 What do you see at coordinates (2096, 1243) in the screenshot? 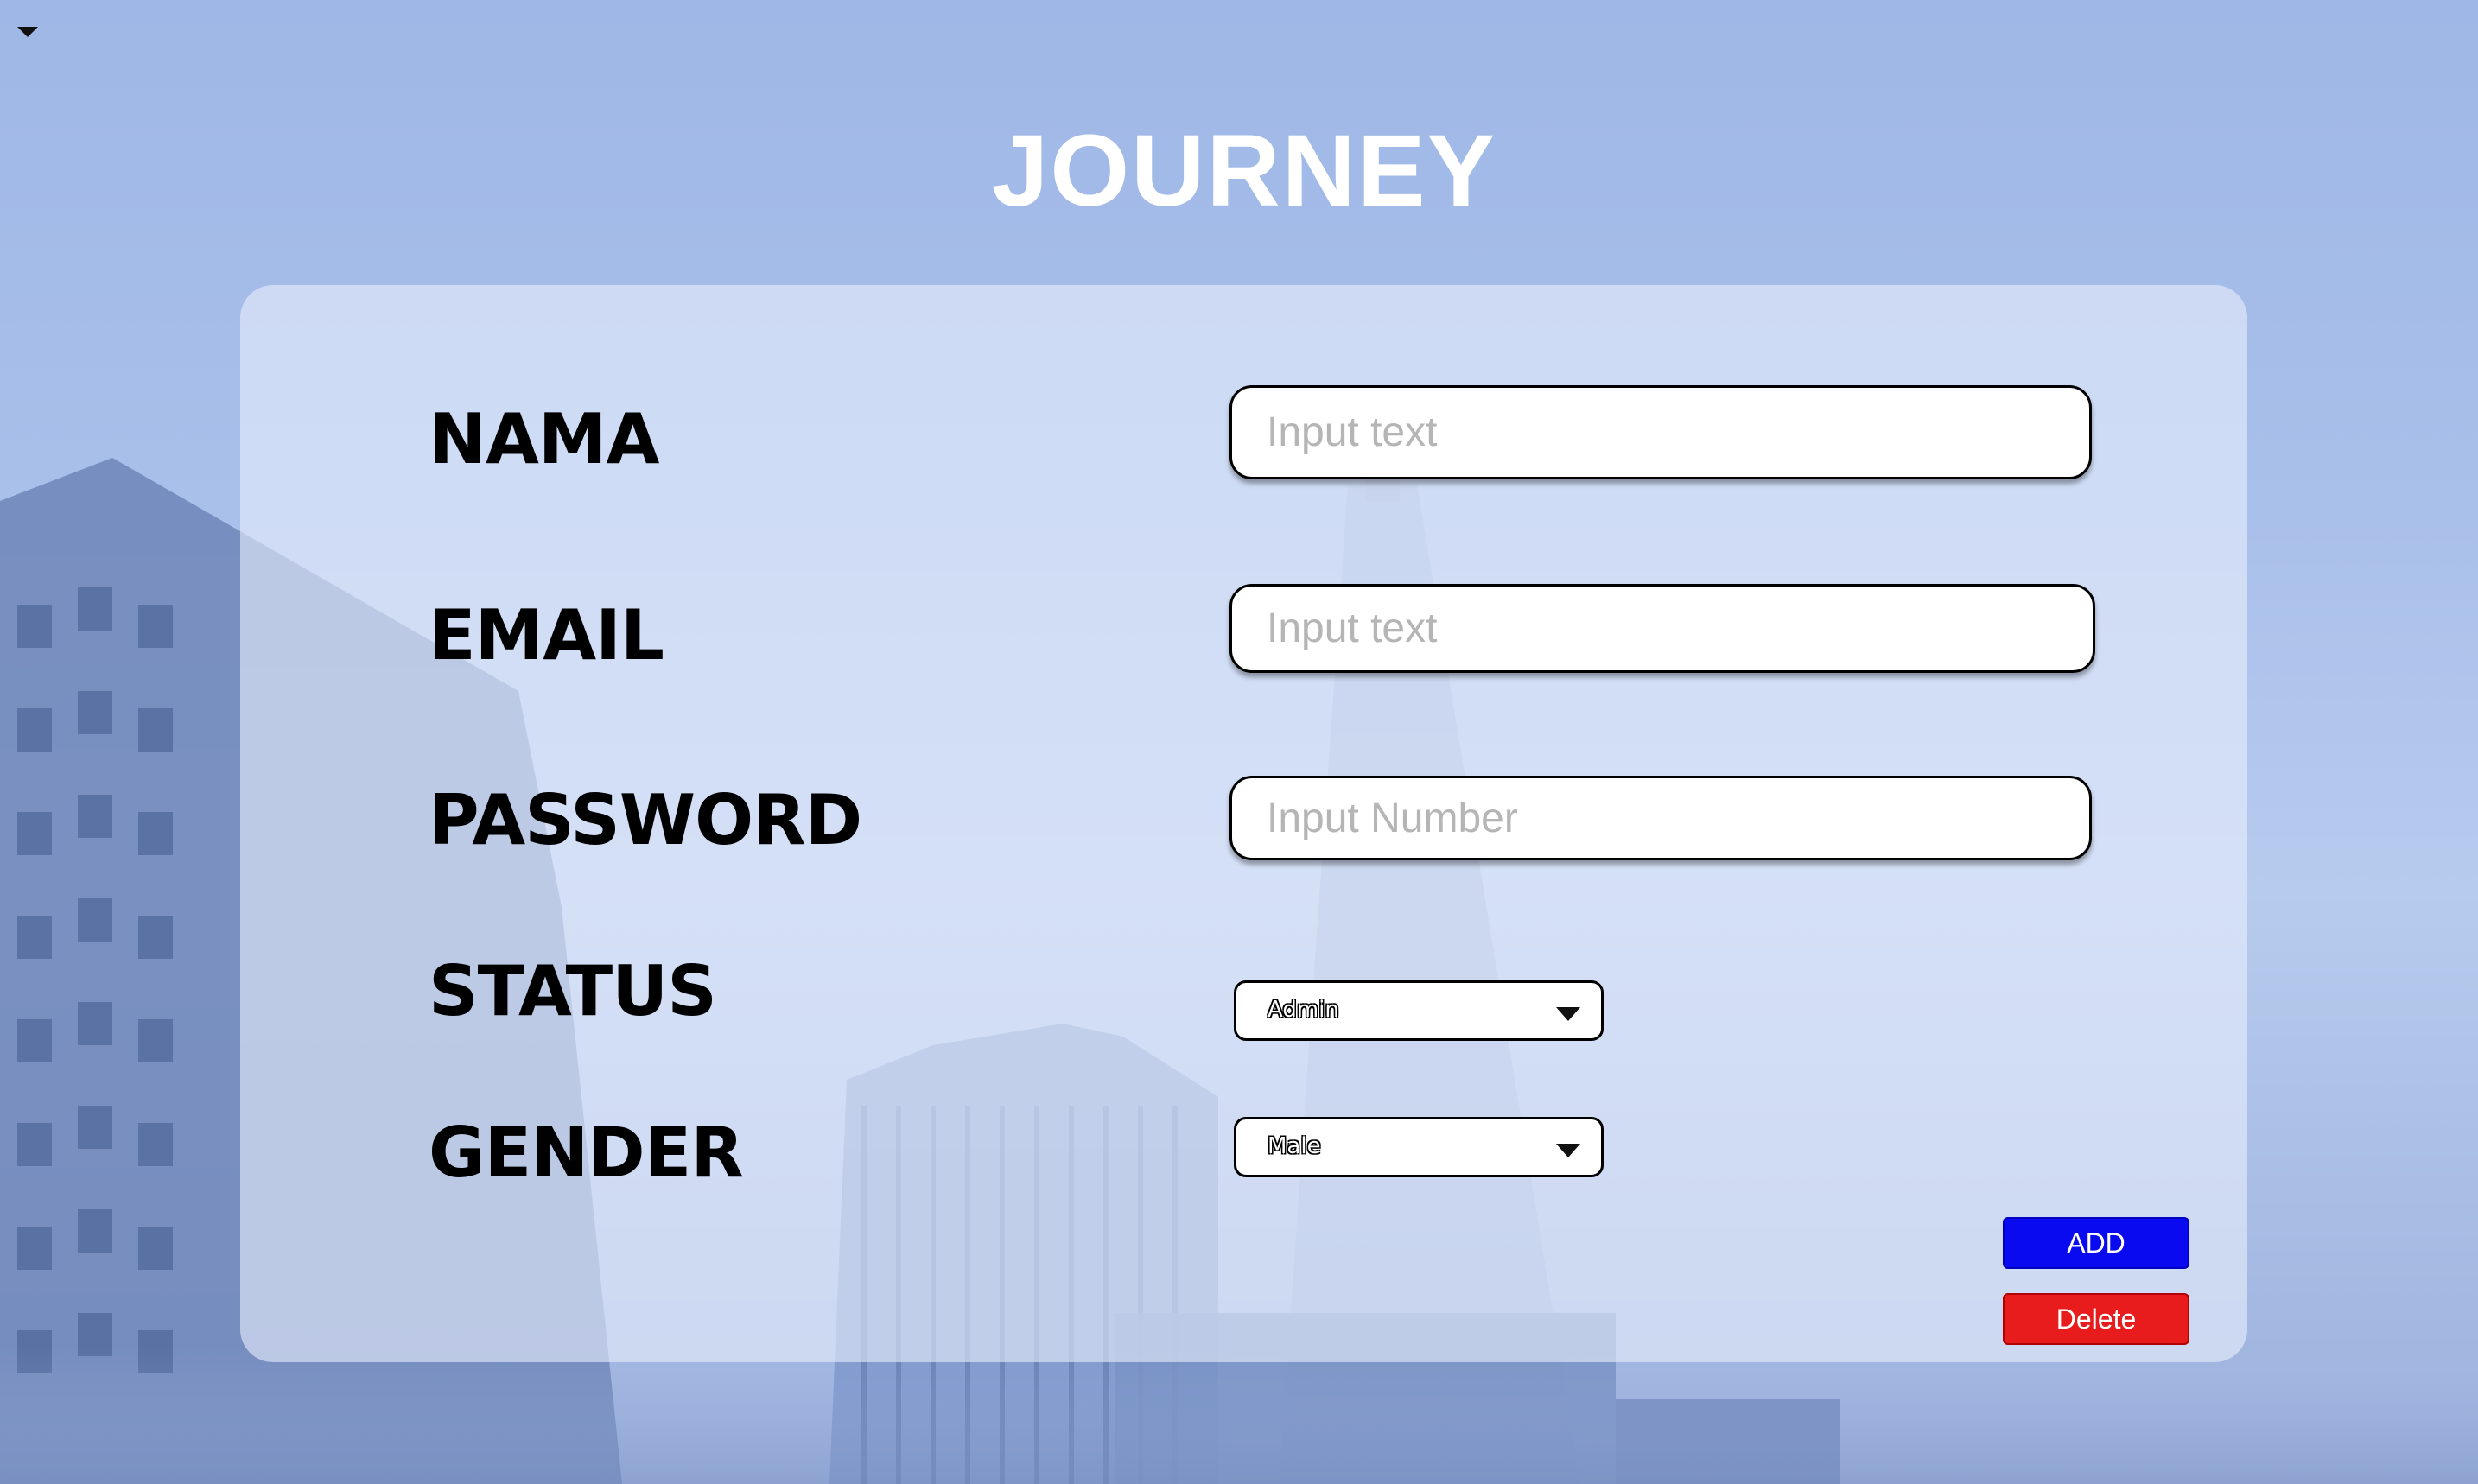
I see `add-button: ADD` at bounding box center [2096, 1243].